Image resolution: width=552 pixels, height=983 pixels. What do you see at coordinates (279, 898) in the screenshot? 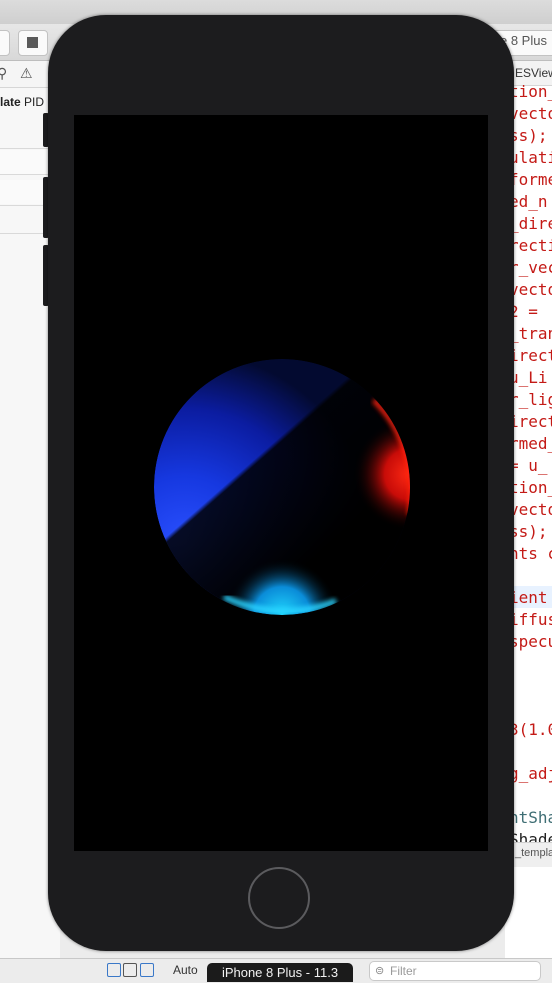
I see `home-button` at bounding box center [279, 898].